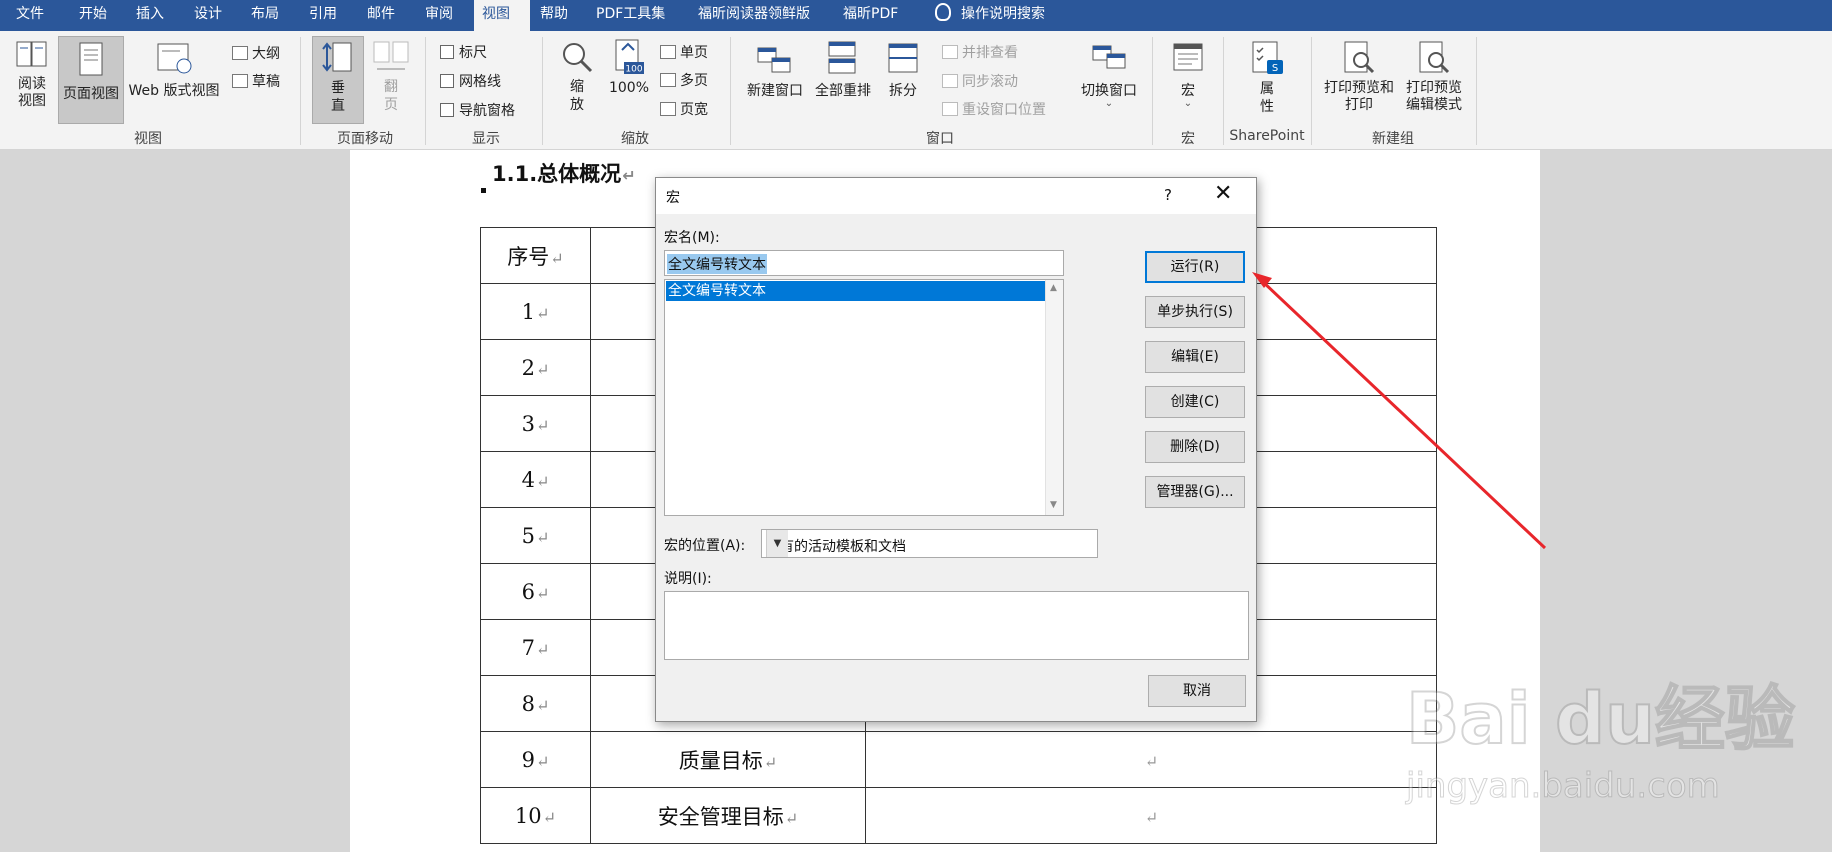 This screenshot has height=852, width=1832. Describe the element at coordinates (1563, 786) in the screenshot. I see `baidu-watermark-url: jingyan.baidu.com` at that location.